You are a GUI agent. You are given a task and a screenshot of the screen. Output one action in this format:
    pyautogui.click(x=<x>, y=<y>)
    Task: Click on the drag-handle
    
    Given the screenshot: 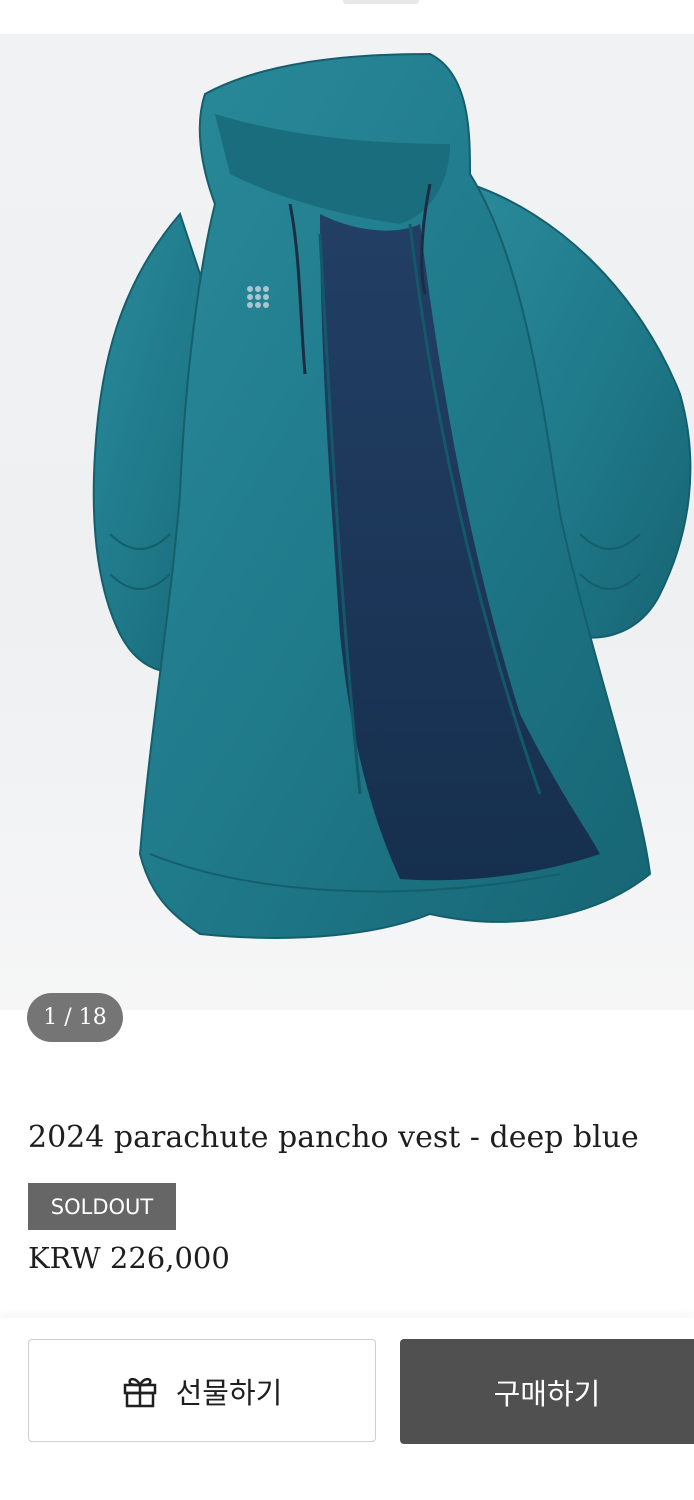 What is the action you would take?
    pyautogui.click(x=381, y=2)
    